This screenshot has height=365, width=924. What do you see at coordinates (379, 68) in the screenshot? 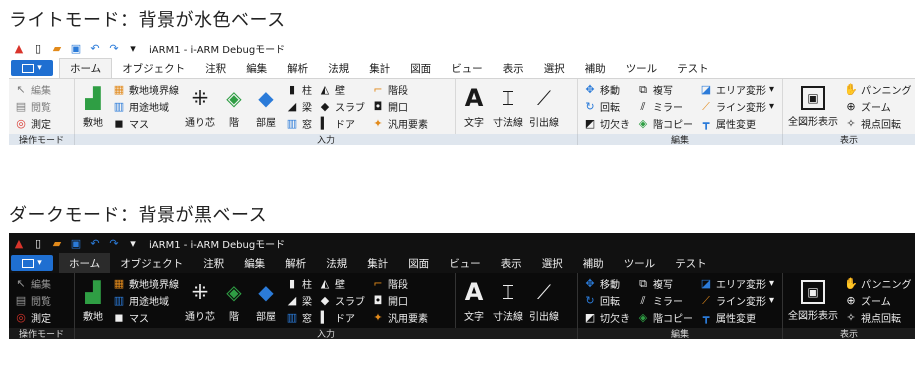
I see `tab-aggregate: 集計` at bounding box center [379, 68].